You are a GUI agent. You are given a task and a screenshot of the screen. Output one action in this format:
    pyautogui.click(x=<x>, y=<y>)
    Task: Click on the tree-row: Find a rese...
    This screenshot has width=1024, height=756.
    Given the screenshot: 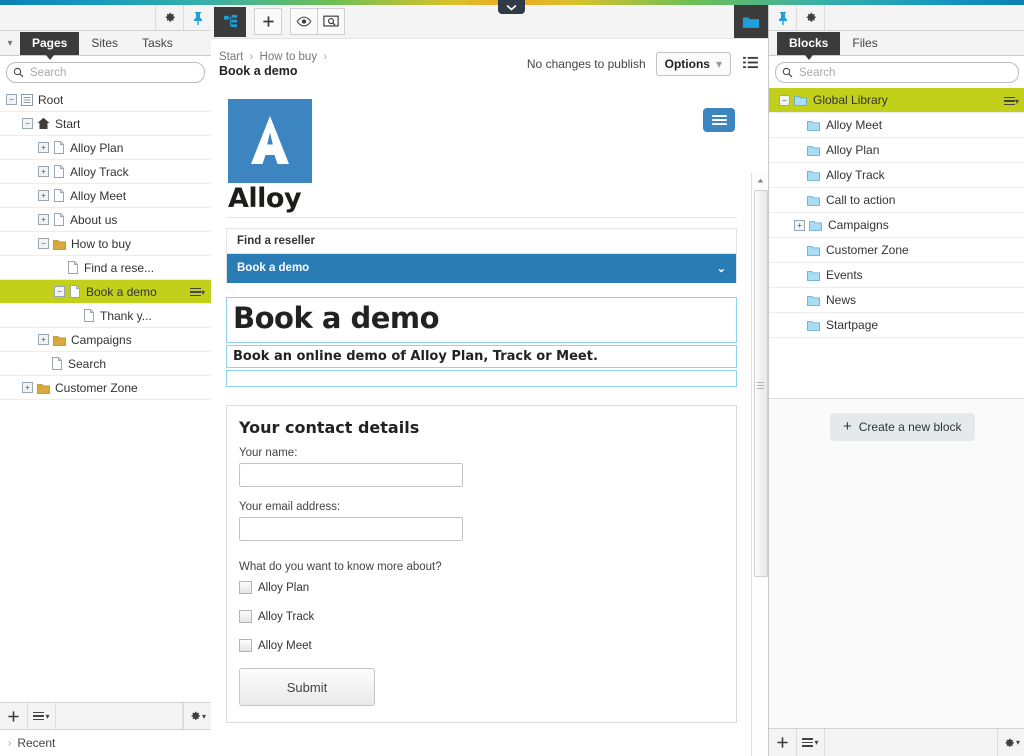 What is the action you would take?
    pyautogui.click(x=105, y=268)
    